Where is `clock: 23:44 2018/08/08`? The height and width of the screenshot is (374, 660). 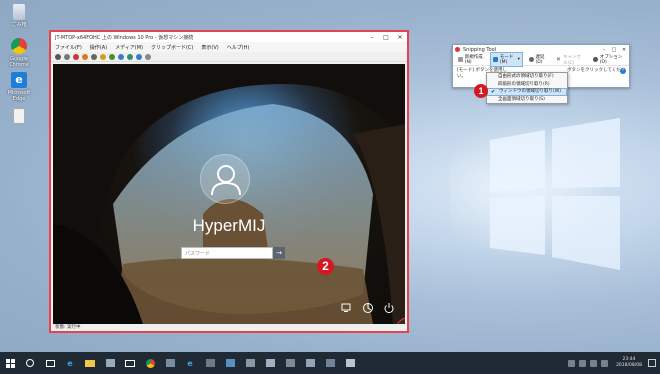
clock: 23:44 2018/08/08 is located at coordinates (629, 363).